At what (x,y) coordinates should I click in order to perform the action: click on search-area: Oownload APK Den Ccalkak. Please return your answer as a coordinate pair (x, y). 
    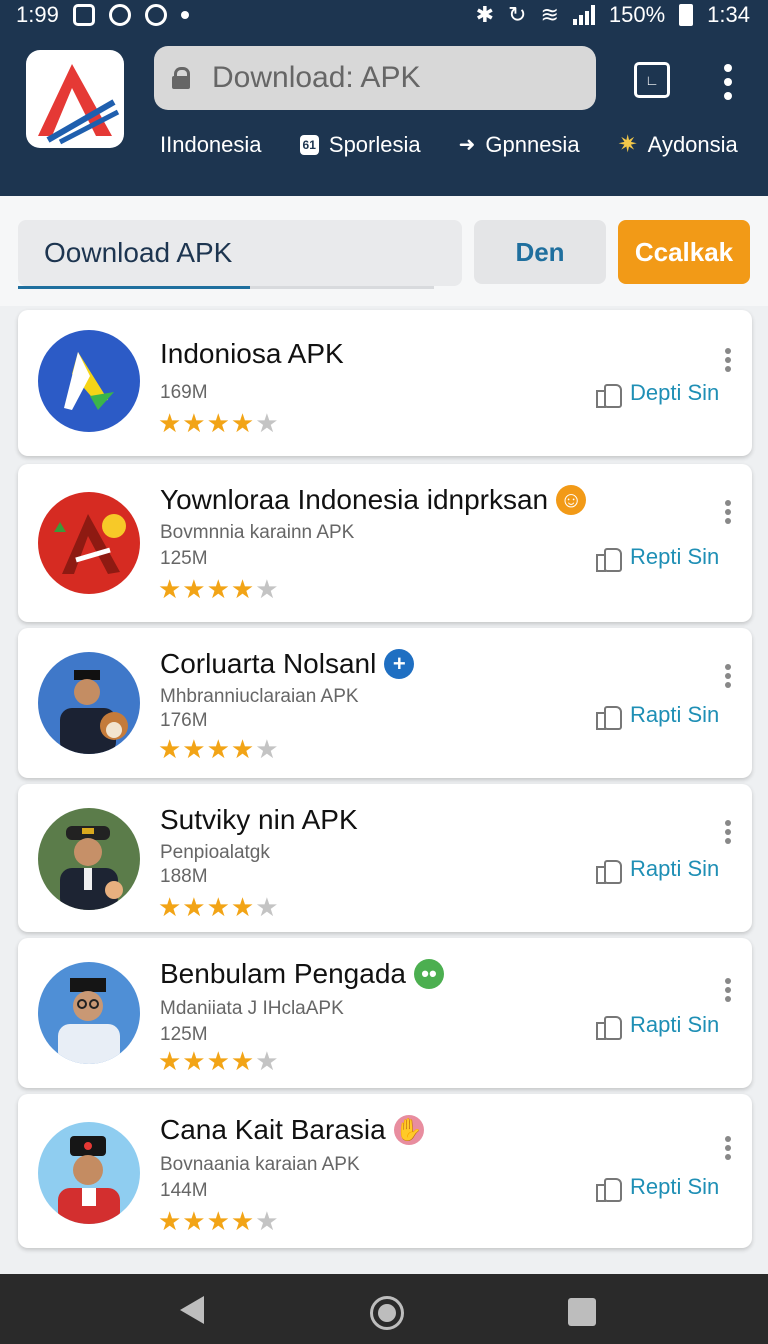
    Looking at the image, I should click on (384, 251).